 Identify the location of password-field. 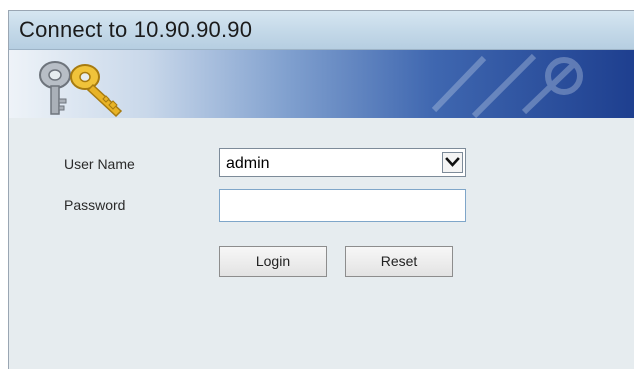
(342, 205).